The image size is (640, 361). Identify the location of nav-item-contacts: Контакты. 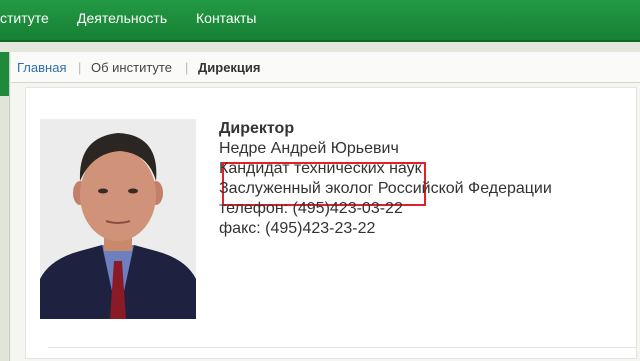
(226, 18).